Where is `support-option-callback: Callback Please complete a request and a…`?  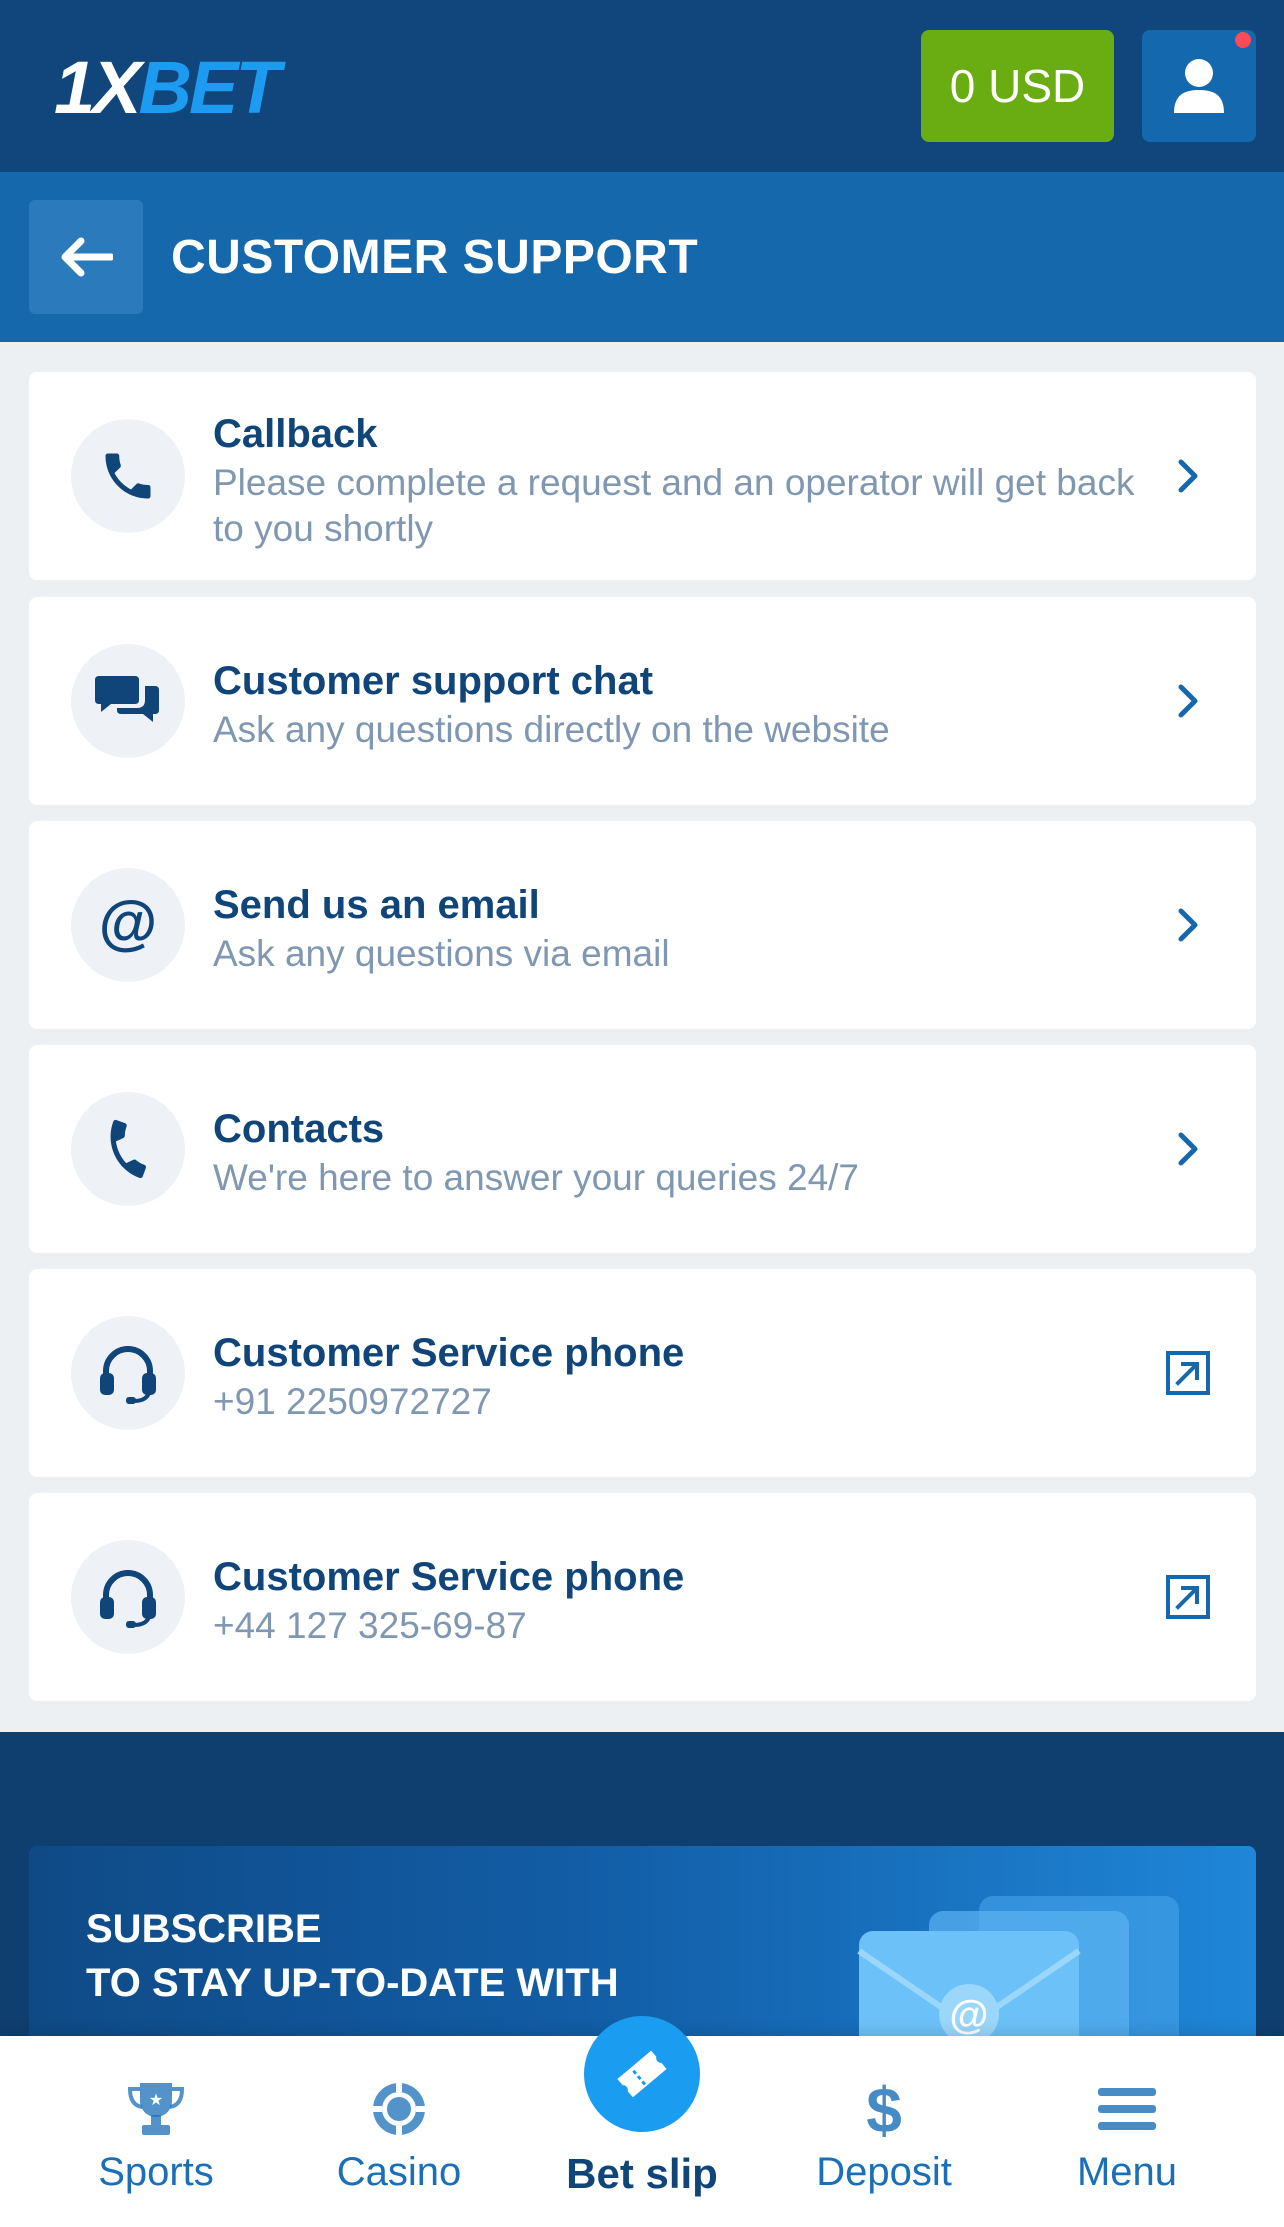 support-option-callback: Callback Please complete a request and a… is located at coordinates (642, 476).